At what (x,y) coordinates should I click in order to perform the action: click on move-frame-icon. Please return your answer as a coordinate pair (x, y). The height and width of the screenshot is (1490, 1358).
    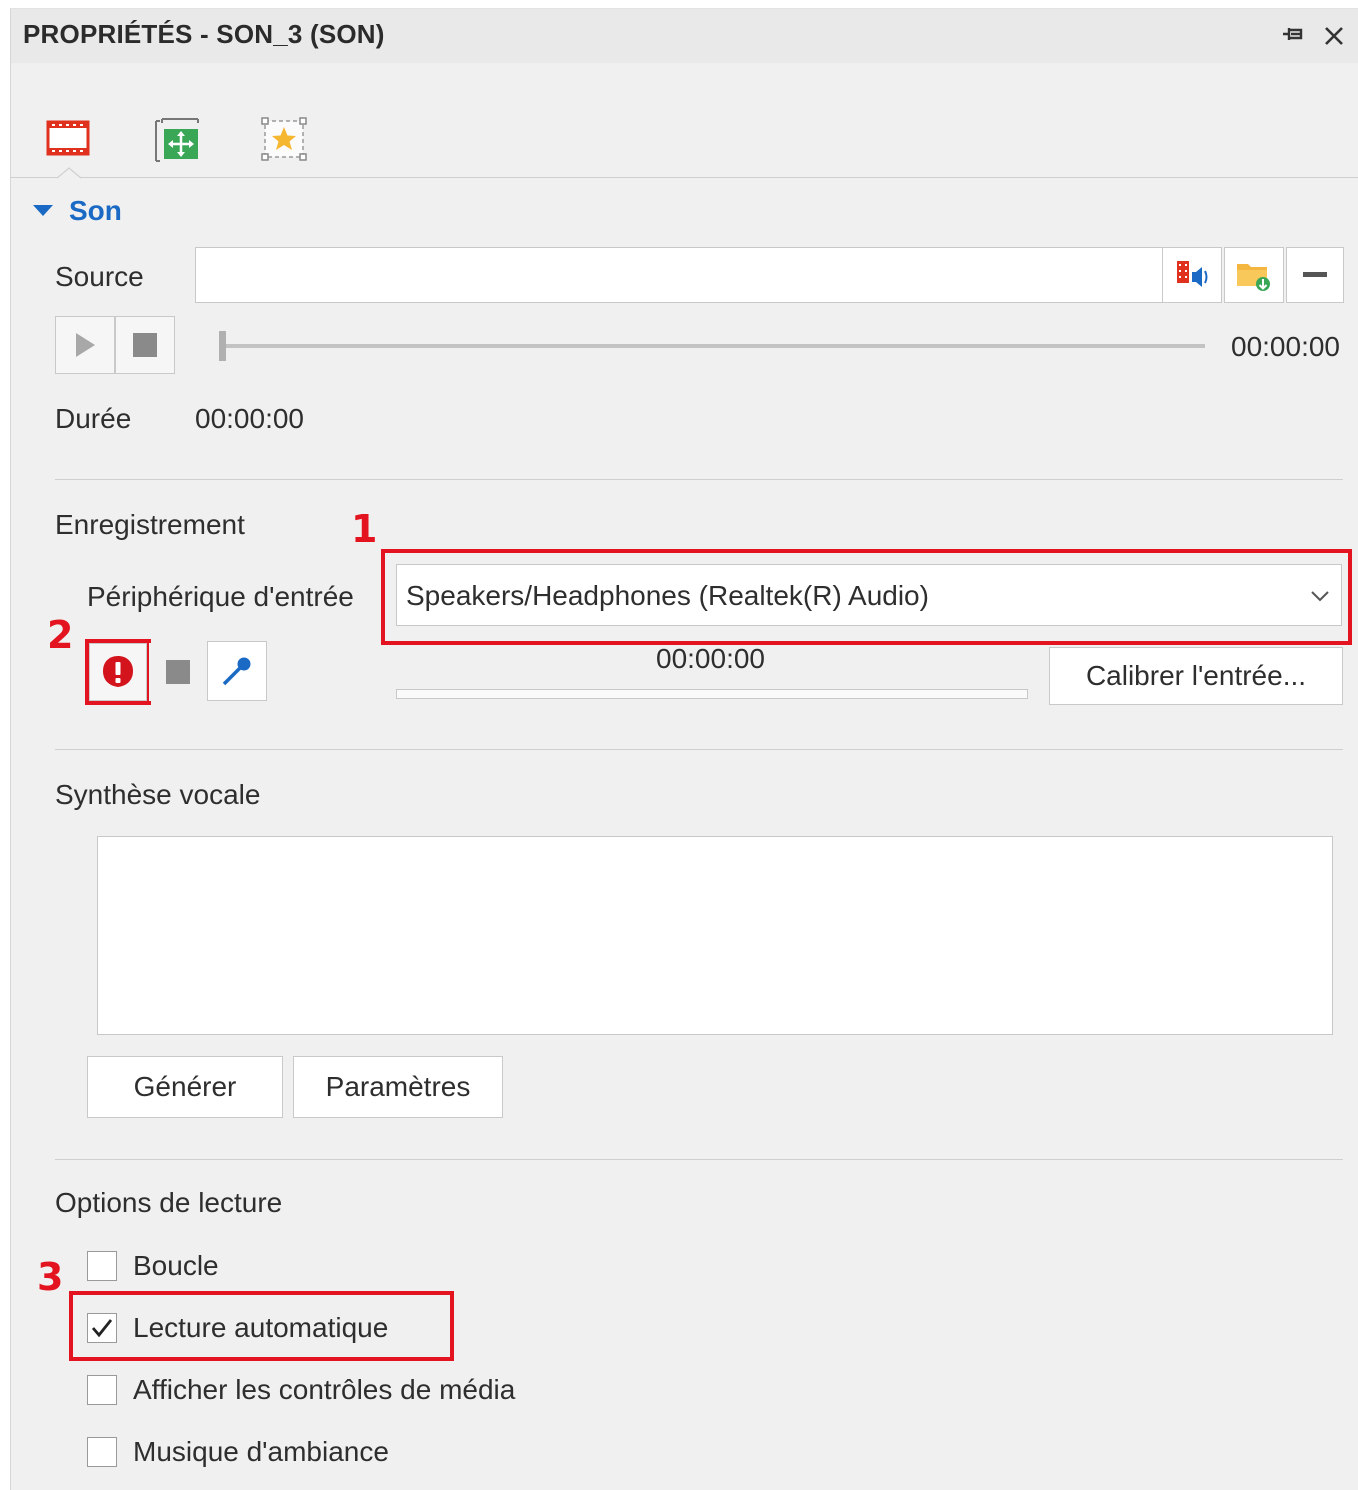
    Looking at the image, I should click on (177, 140).